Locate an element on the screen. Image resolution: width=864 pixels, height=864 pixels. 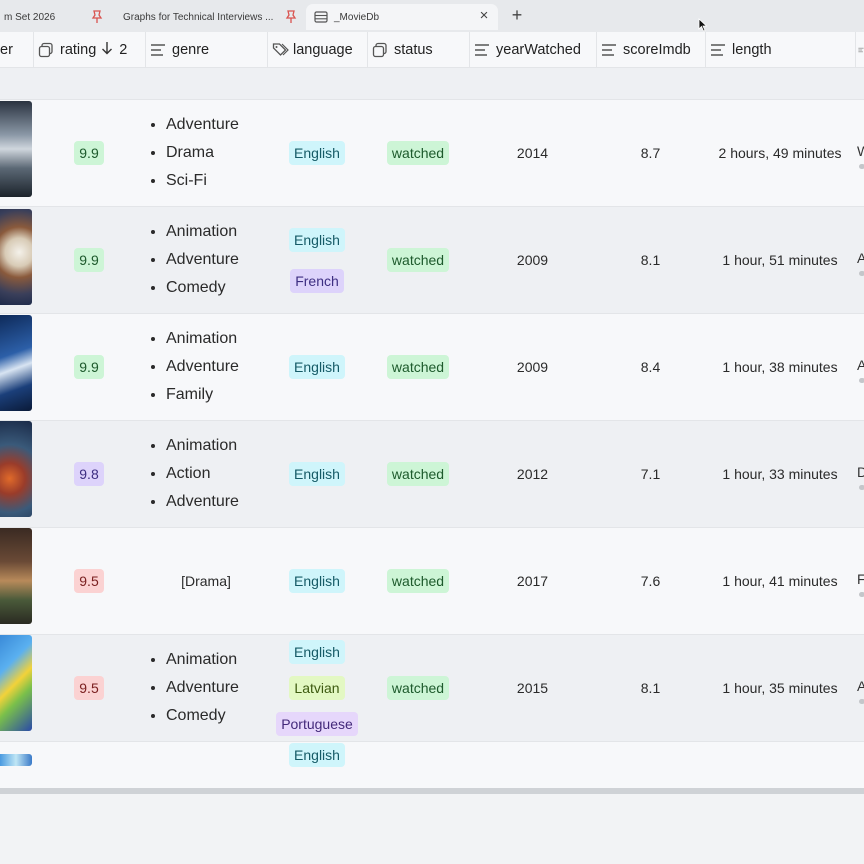
header-label: rating is located at coordinates (78, 50).